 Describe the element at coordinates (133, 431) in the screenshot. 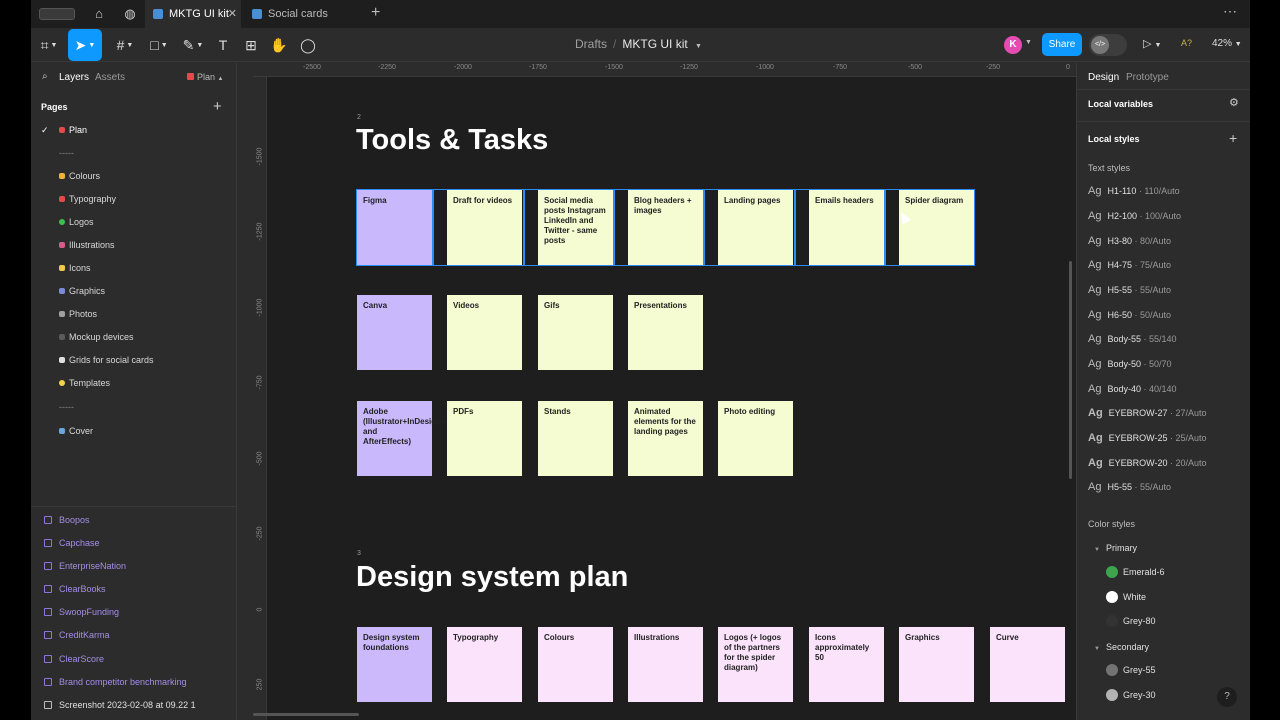

I see `page-item-cover: Cover` at that location.